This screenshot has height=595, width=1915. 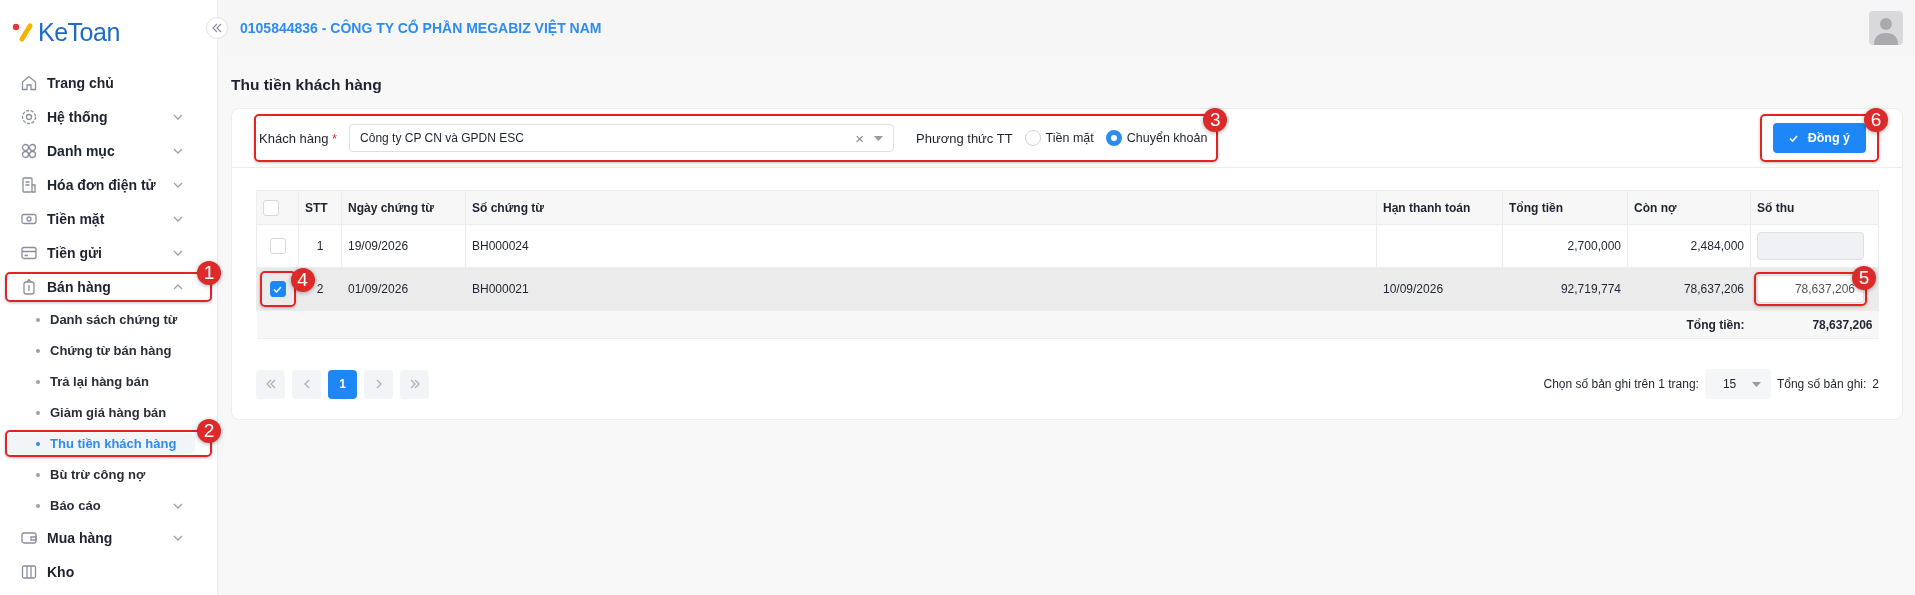 I want to click on table-cell: BH000021, so click(x=500, y=289).